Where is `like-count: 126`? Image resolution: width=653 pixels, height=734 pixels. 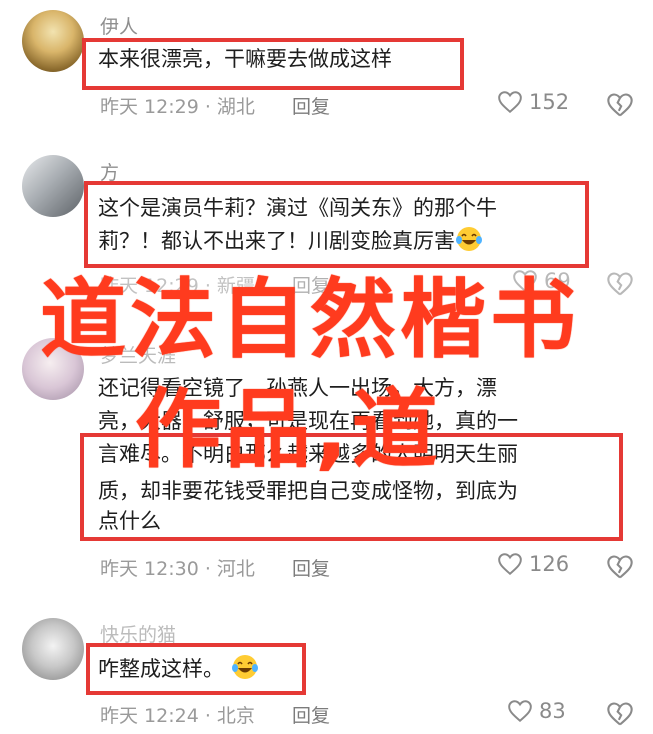
like-count: 126 is located at coordinates (549, 564).